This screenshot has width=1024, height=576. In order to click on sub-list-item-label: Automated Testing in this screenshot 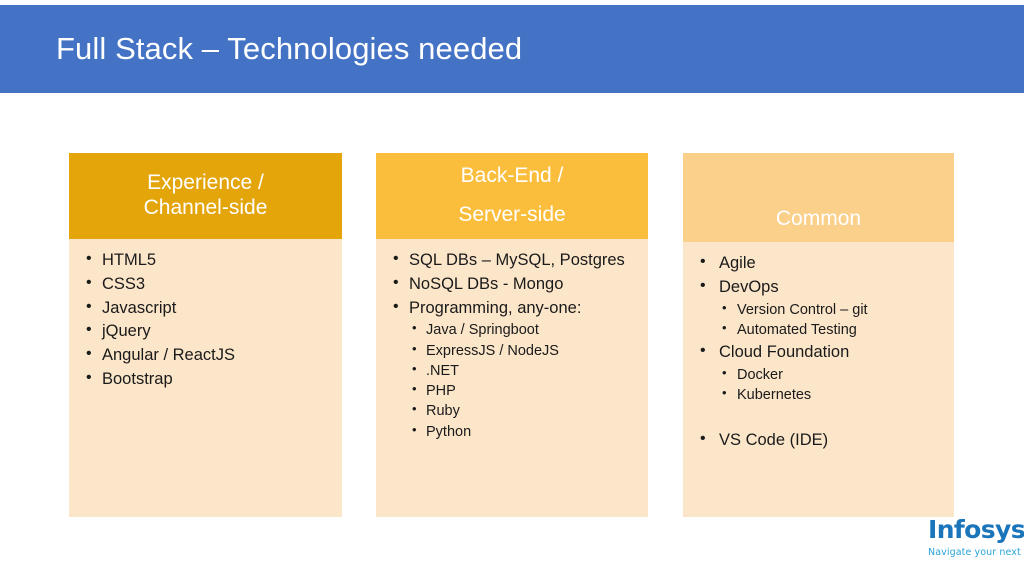, I will do `click(797, 329)`.